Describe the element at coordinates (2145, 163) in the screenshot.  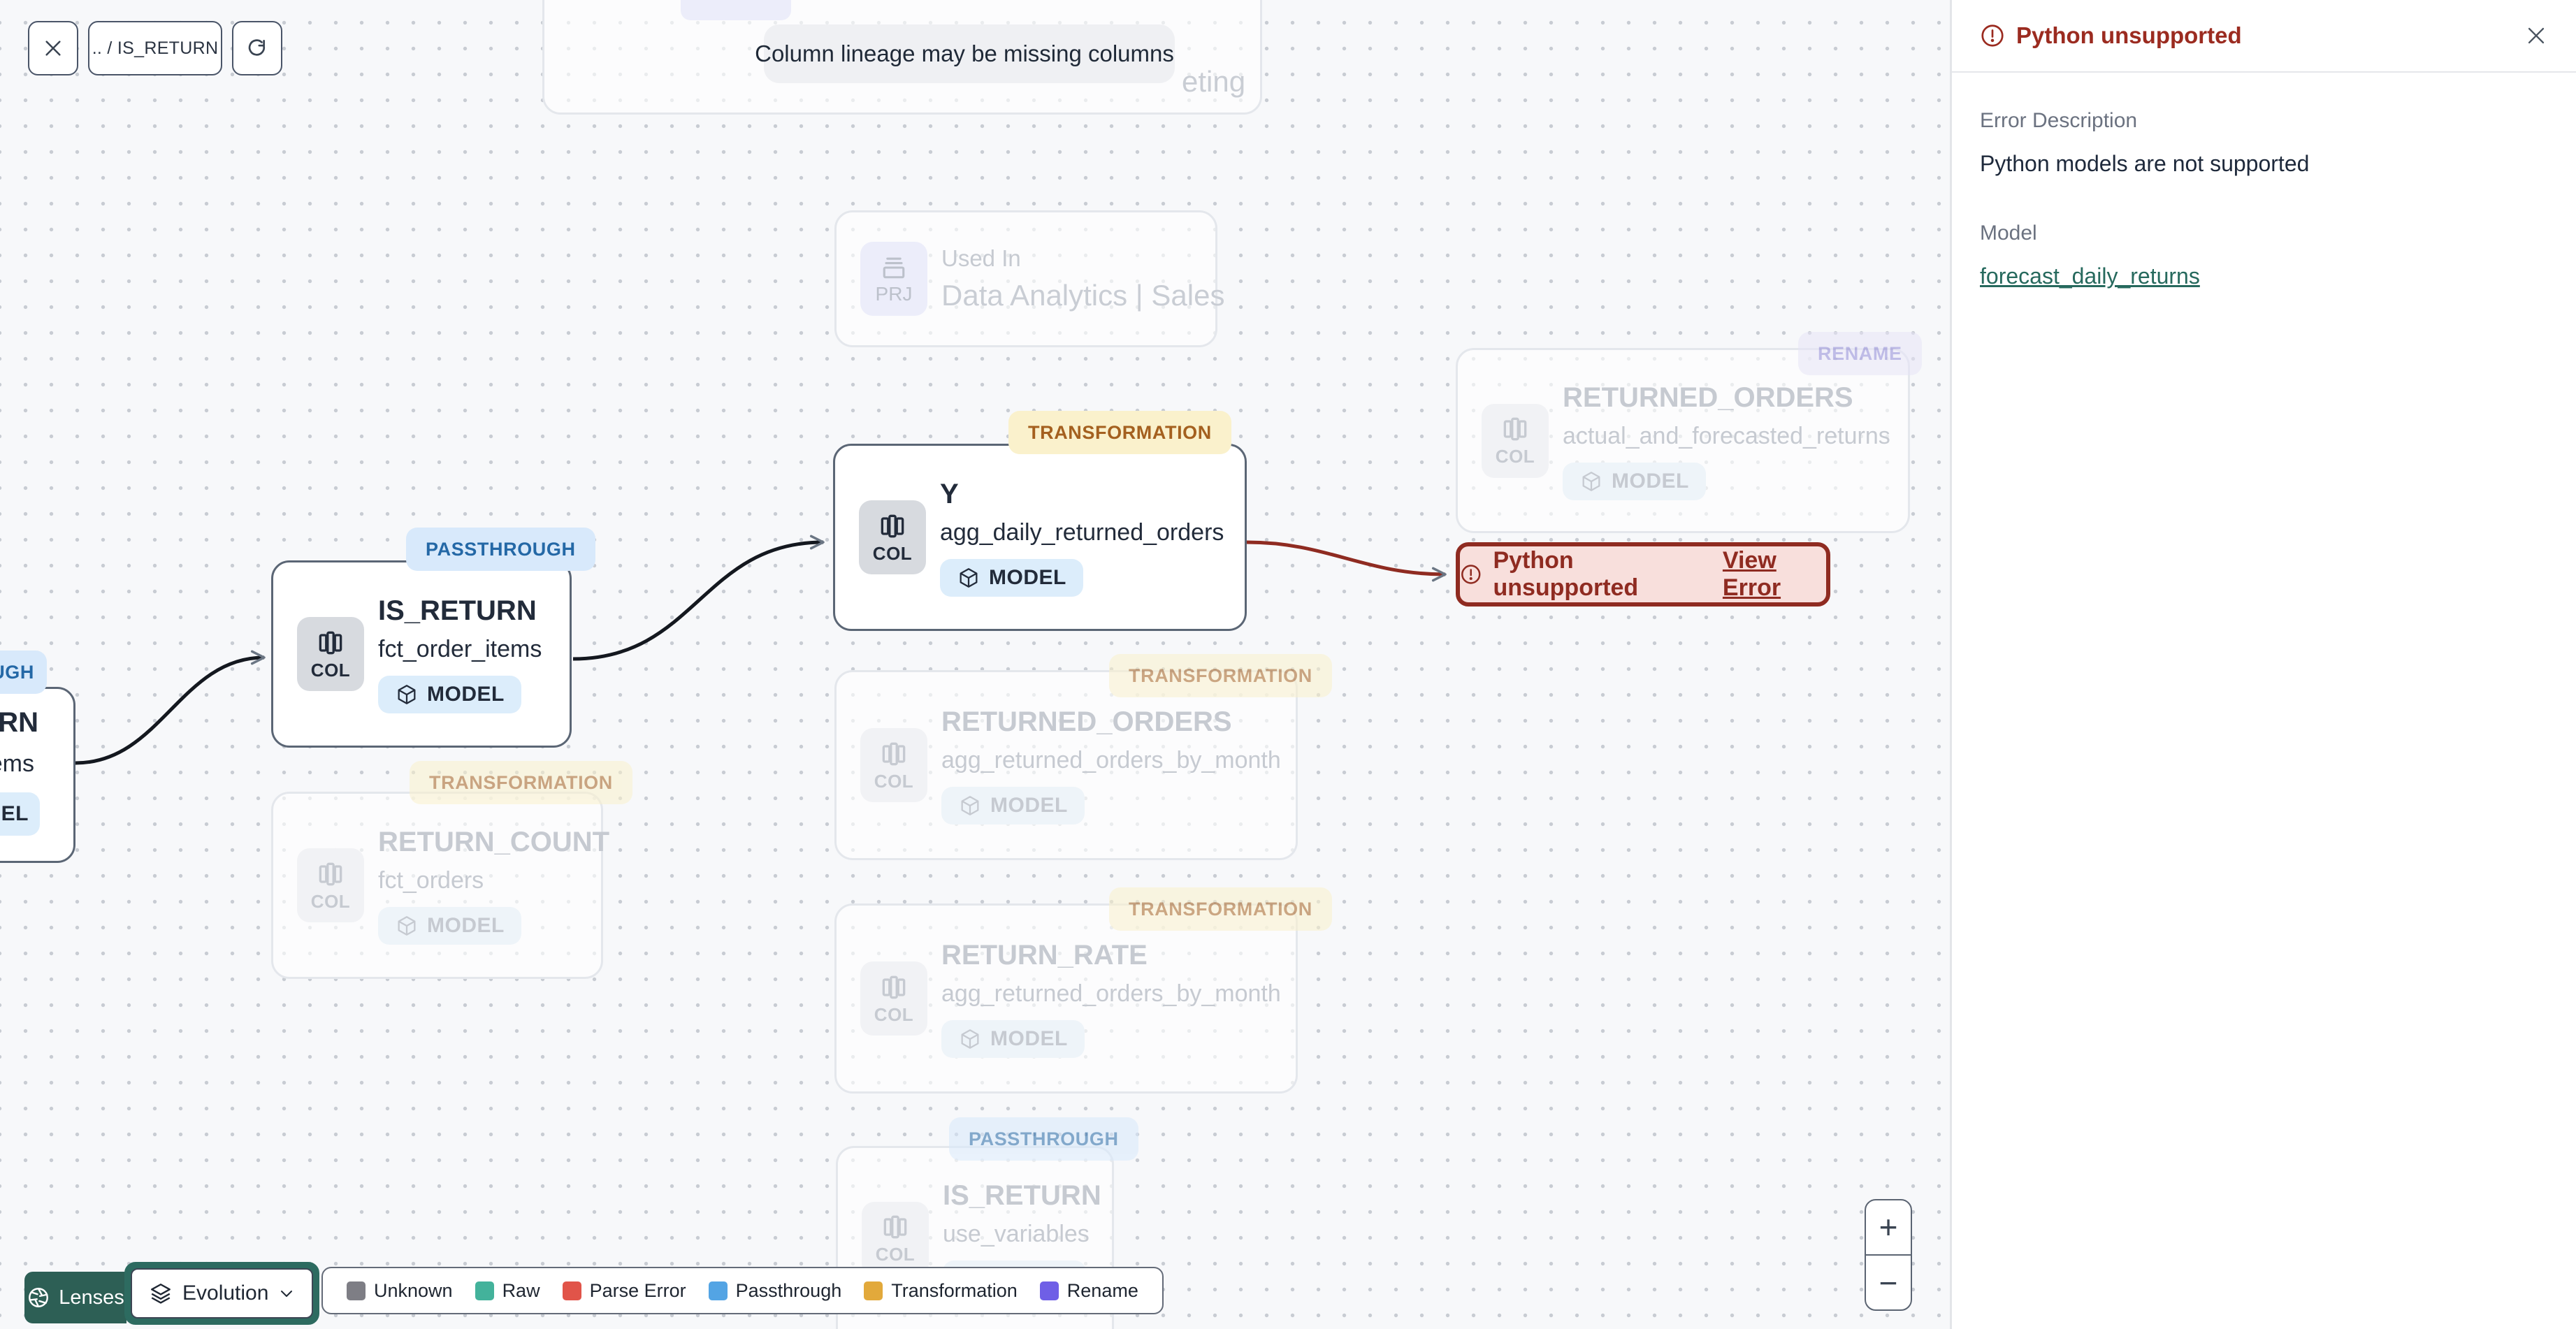
I see `error-description-value: Python models are not supported` at that location.